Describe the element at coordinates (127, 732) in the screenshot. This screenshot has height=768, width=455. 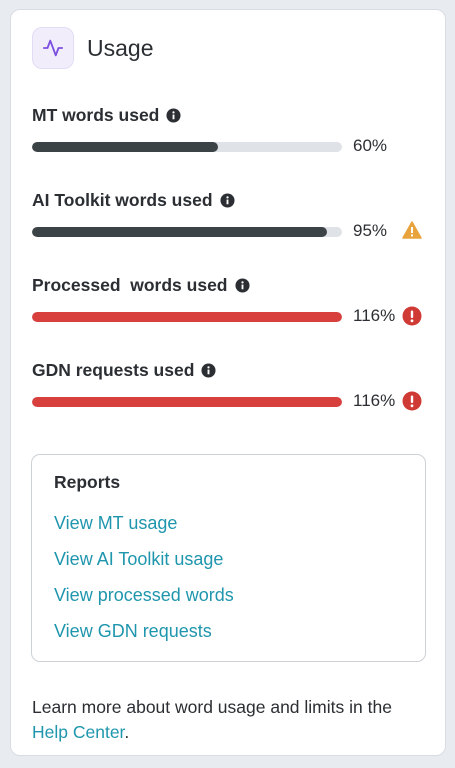
I see `footer-end: .` at that location.